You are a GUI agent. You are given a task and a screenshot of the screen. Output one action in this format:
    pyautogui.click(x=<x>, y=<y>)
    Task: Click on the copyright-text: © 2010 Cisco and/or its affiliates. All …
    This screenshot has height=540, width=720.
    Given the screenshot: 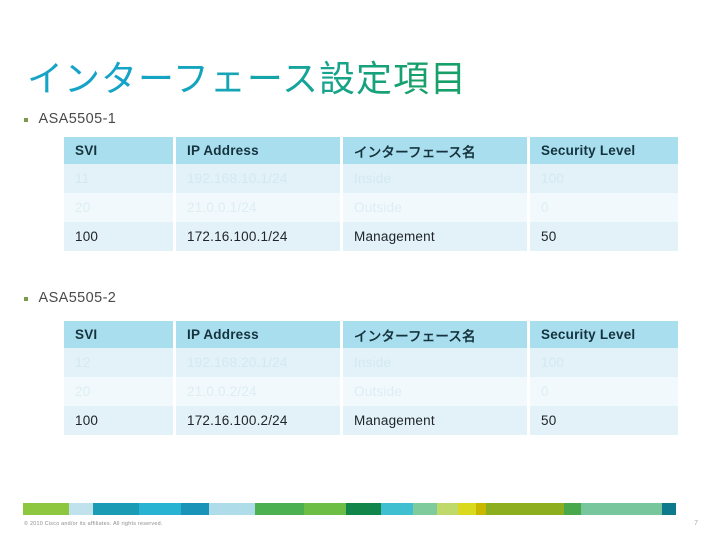 What is the action you would take?
    pyautogui.click(x=93, y=524)
    